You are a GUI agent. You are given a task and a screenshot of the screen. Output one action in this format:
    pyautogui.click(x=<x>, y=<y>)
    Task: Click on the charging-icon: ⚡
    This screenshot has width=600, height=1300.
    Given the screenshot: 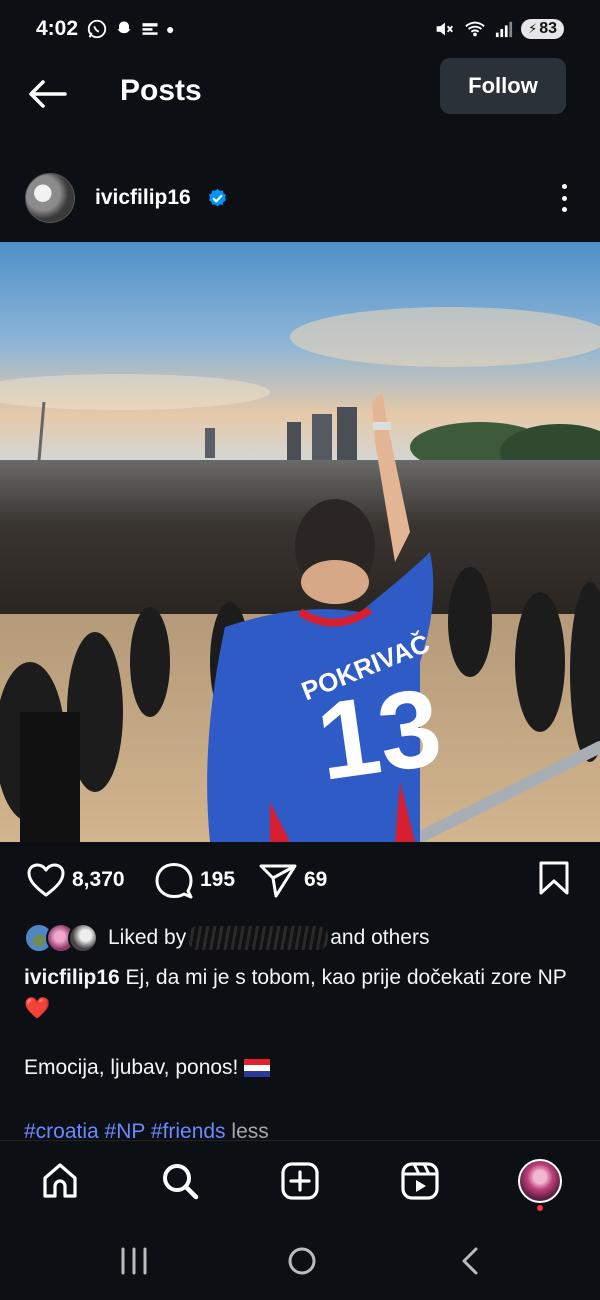 What is the action you would take?
    pyautogui.click(x=533, y=28)
    